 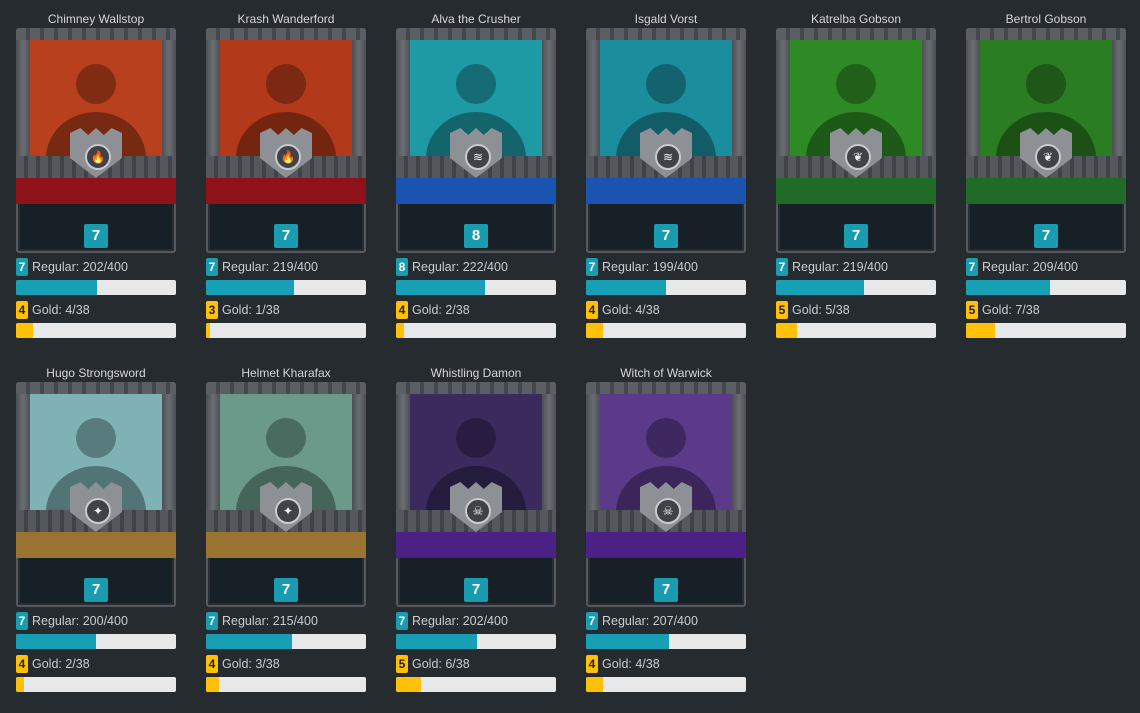 What do you see at coordinates (821, 310) in the screenshot?
I see `gold-label: Gold: 5/38` at bounding box center [821, 310].